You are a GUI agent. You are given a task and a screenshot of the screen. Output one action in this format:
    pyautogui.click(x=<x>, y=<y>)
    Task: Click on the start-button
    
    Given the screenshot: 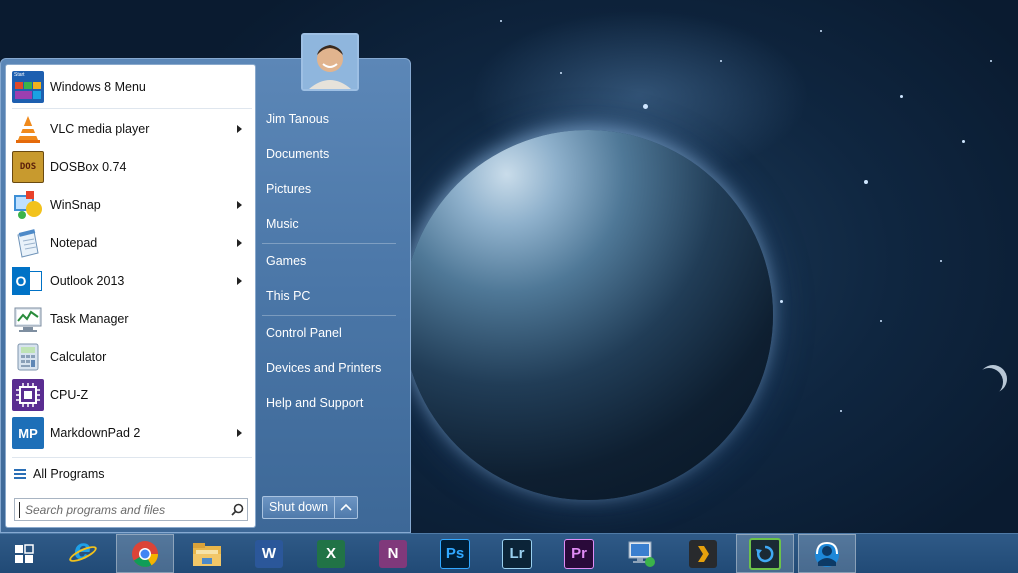 What is the action you would take?
    pyautogui.click(x=24, y=553)
    